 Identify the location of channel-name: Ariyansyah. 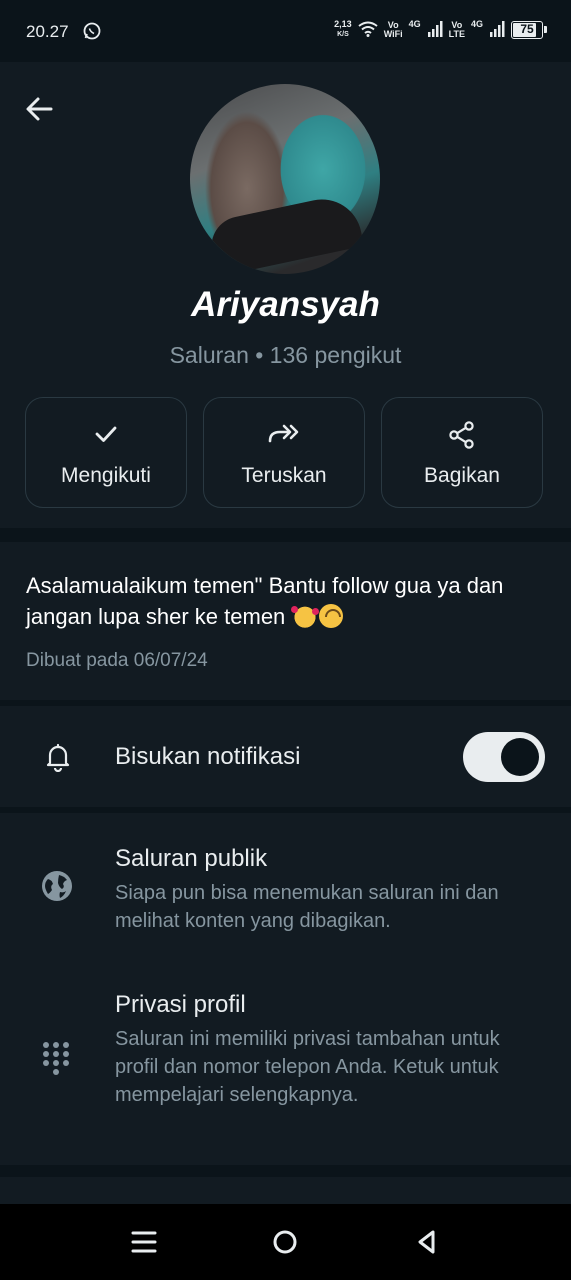
(285, 304).